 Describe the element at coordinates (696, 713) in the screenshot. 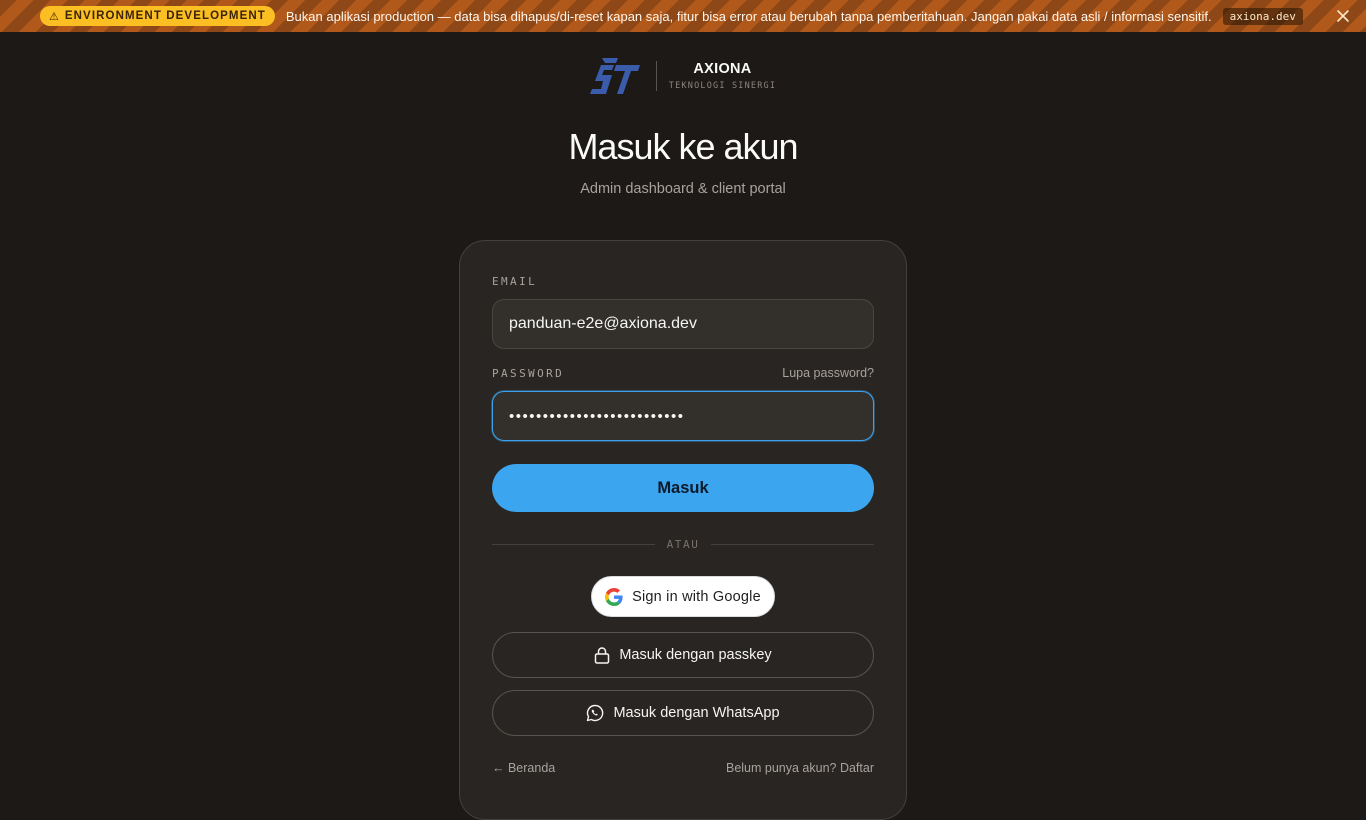

I see `whatsapp-login-label: Masuk dengan WhatsApp` at that location.